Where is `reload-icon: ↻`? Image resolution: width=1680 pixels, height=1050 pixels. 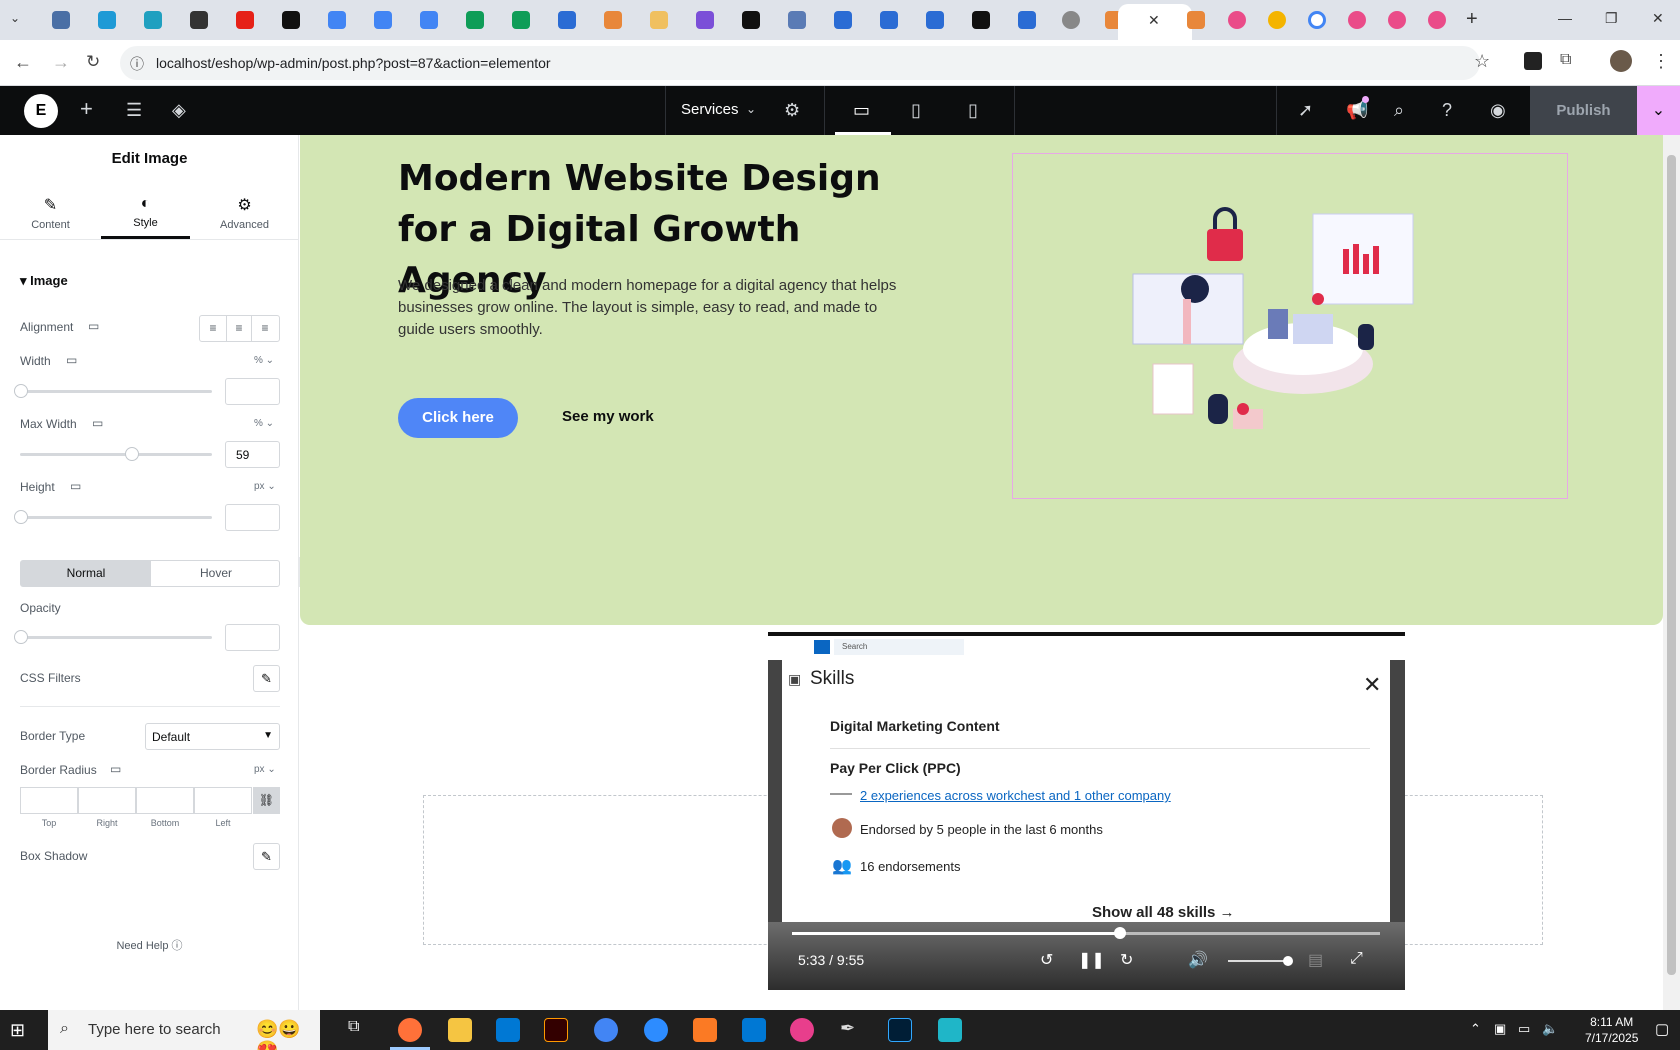 reload-icon: ↻ is located at coordinates (93, 62).